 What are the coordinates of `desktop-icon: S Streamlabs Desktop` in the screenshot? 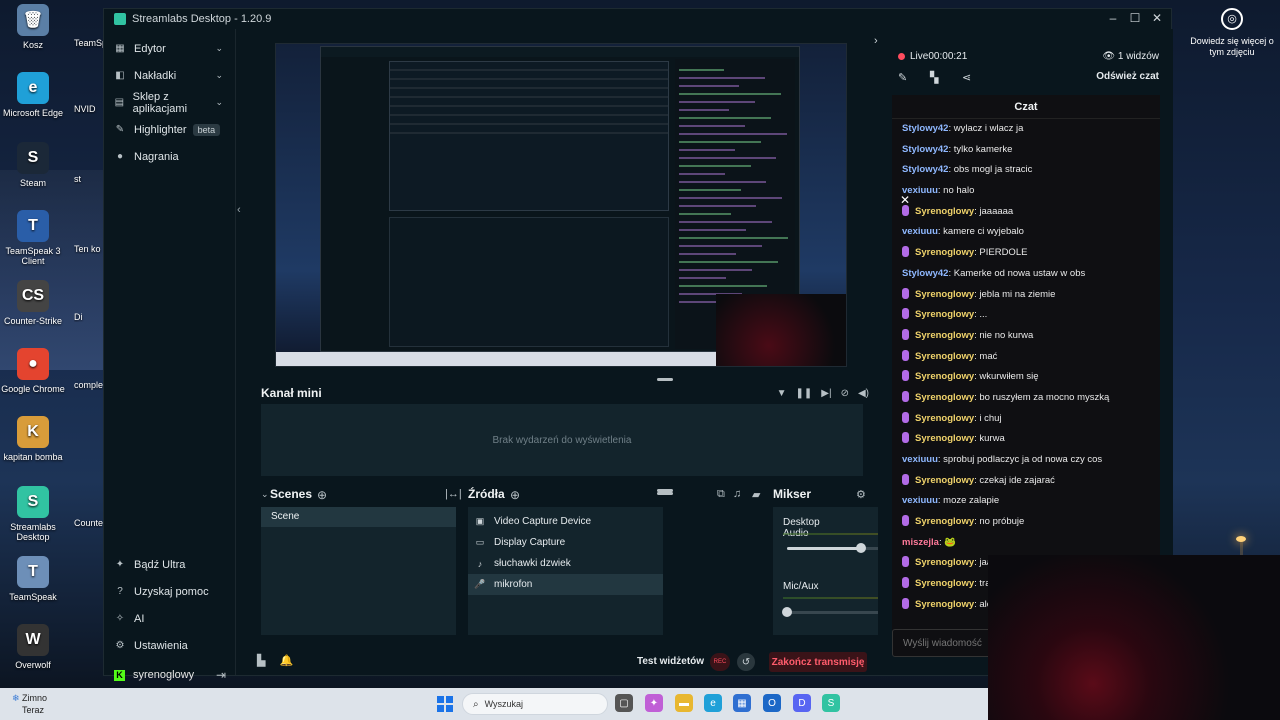 It's located at (36, 514).